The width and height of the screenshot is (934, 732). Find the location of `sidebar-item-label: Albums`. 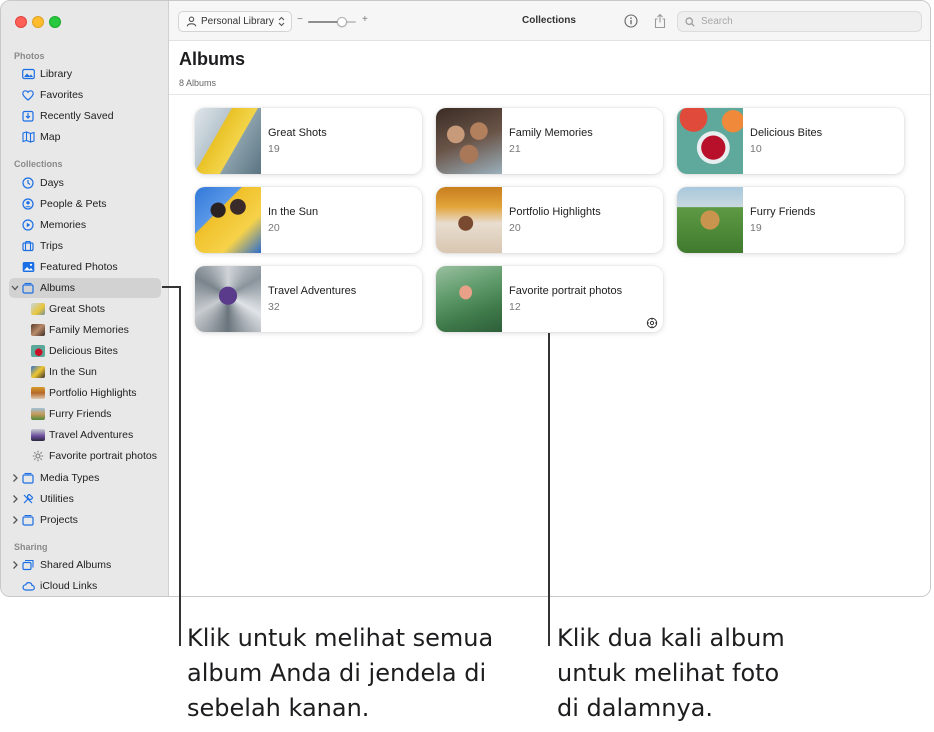

sidebar-item-label: Albums is located at coordinates (58, 288).